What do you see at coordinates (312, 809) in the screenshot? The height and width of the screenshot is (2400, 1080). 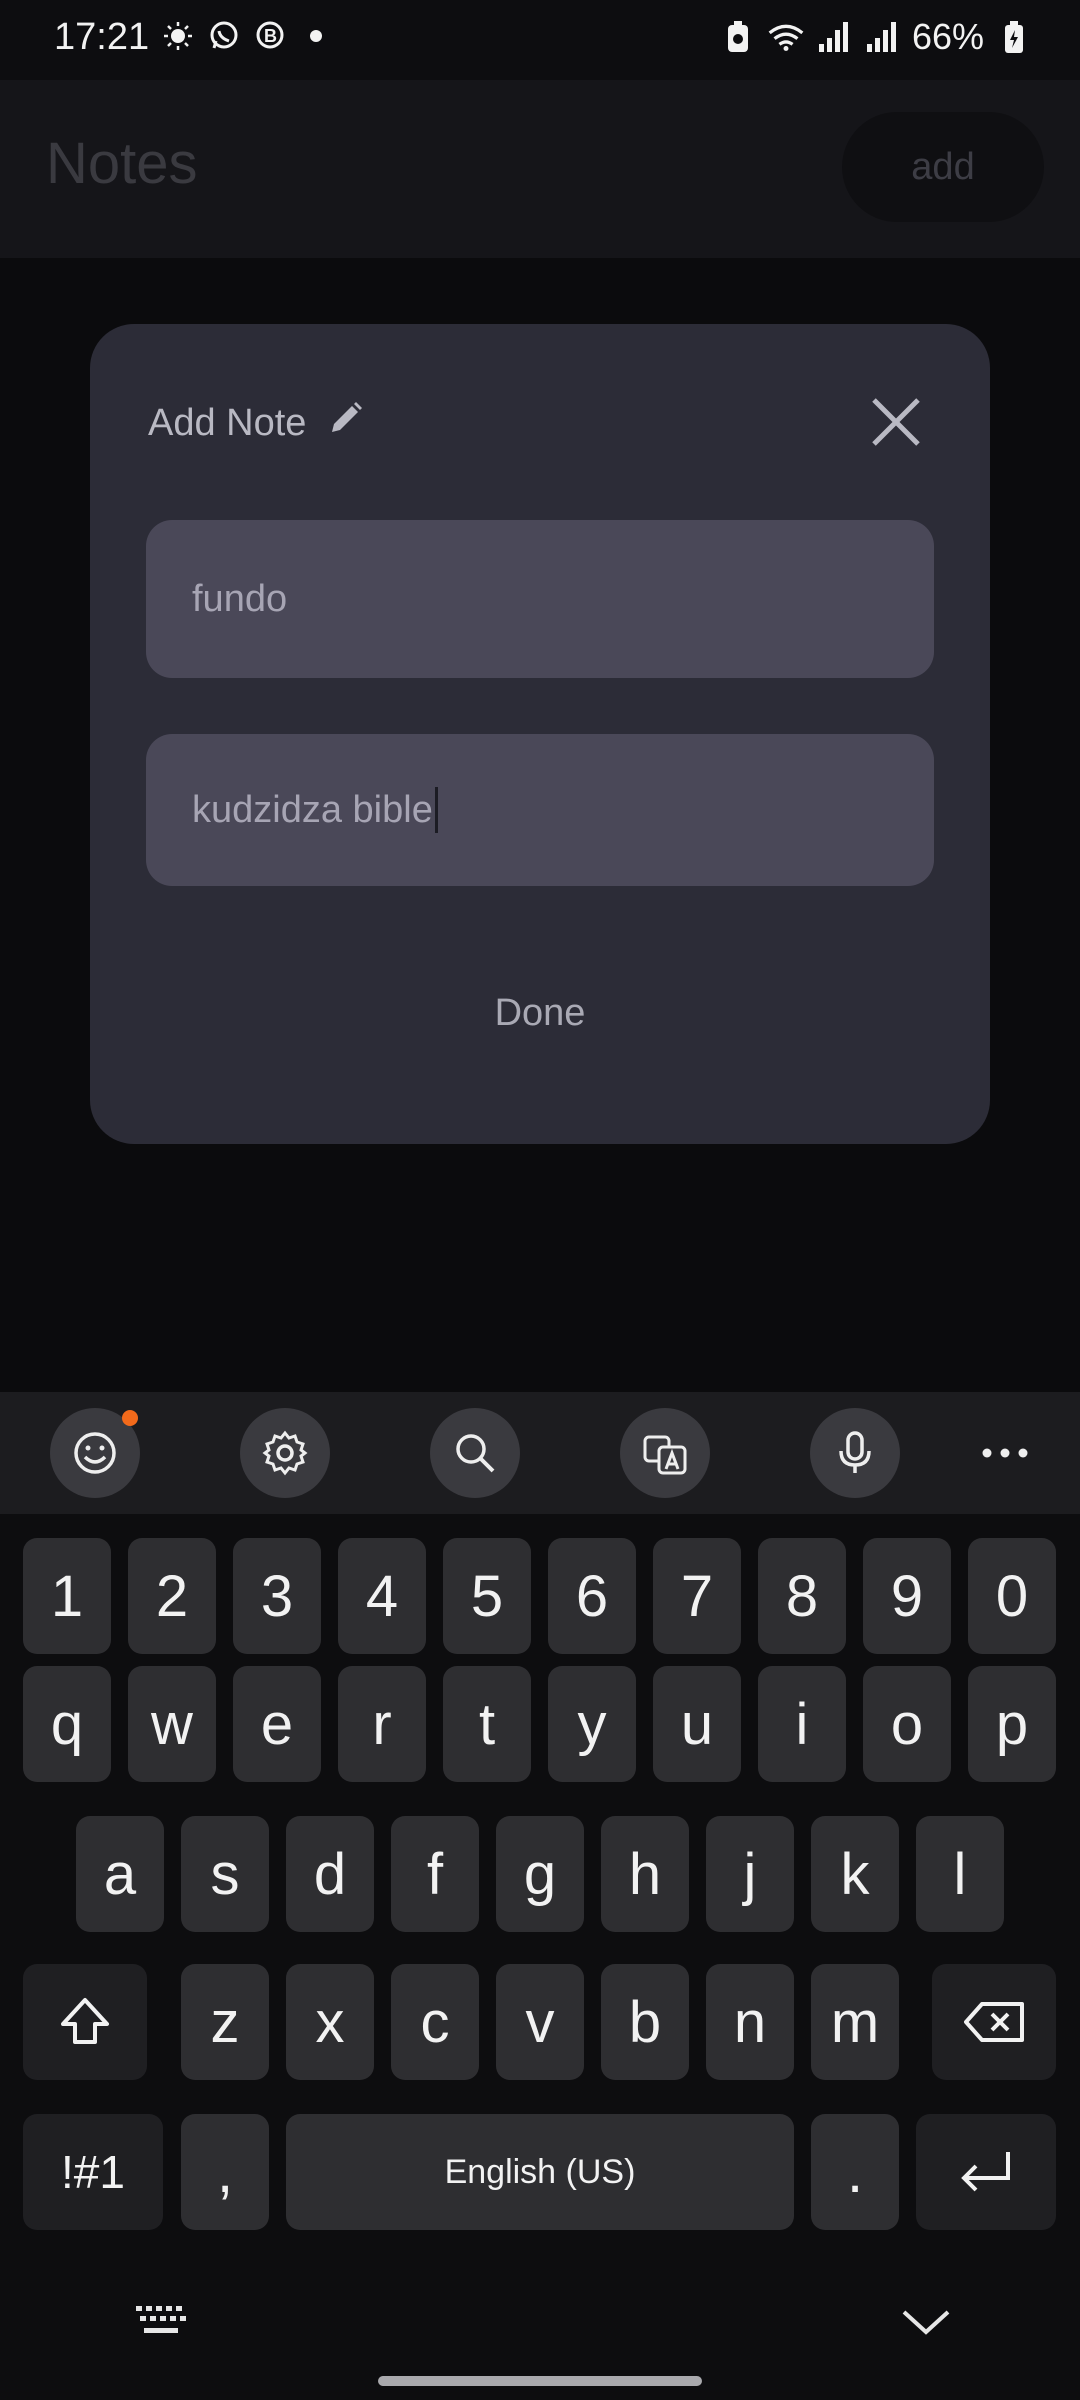 I see `note-body-value: kudzidza bible` at bounding box center [312, 809].